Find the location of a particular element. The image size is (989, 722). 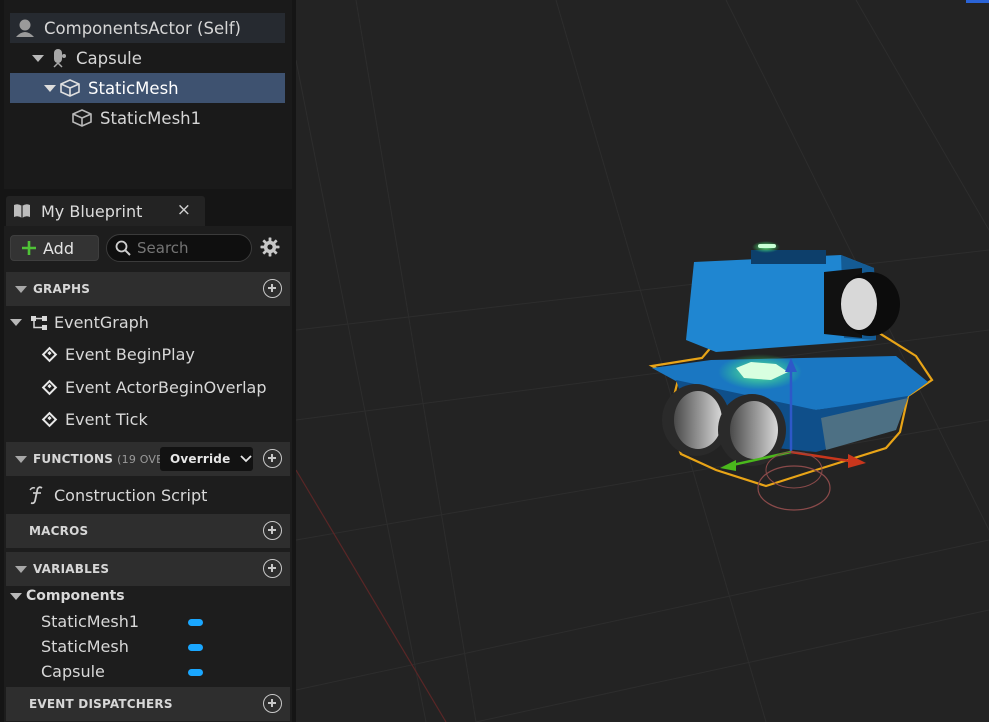

variable-category-components: Components is located at coordinates (67, 596).